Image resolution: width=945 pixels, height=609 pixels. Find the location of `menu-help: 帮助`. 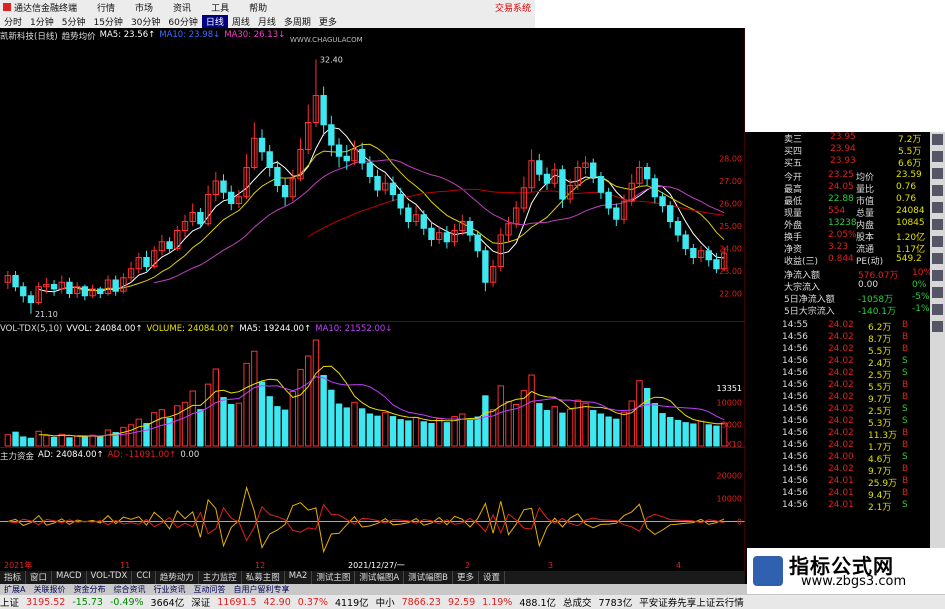

menu-help: 帮助 is located at coordinates (258, 7).